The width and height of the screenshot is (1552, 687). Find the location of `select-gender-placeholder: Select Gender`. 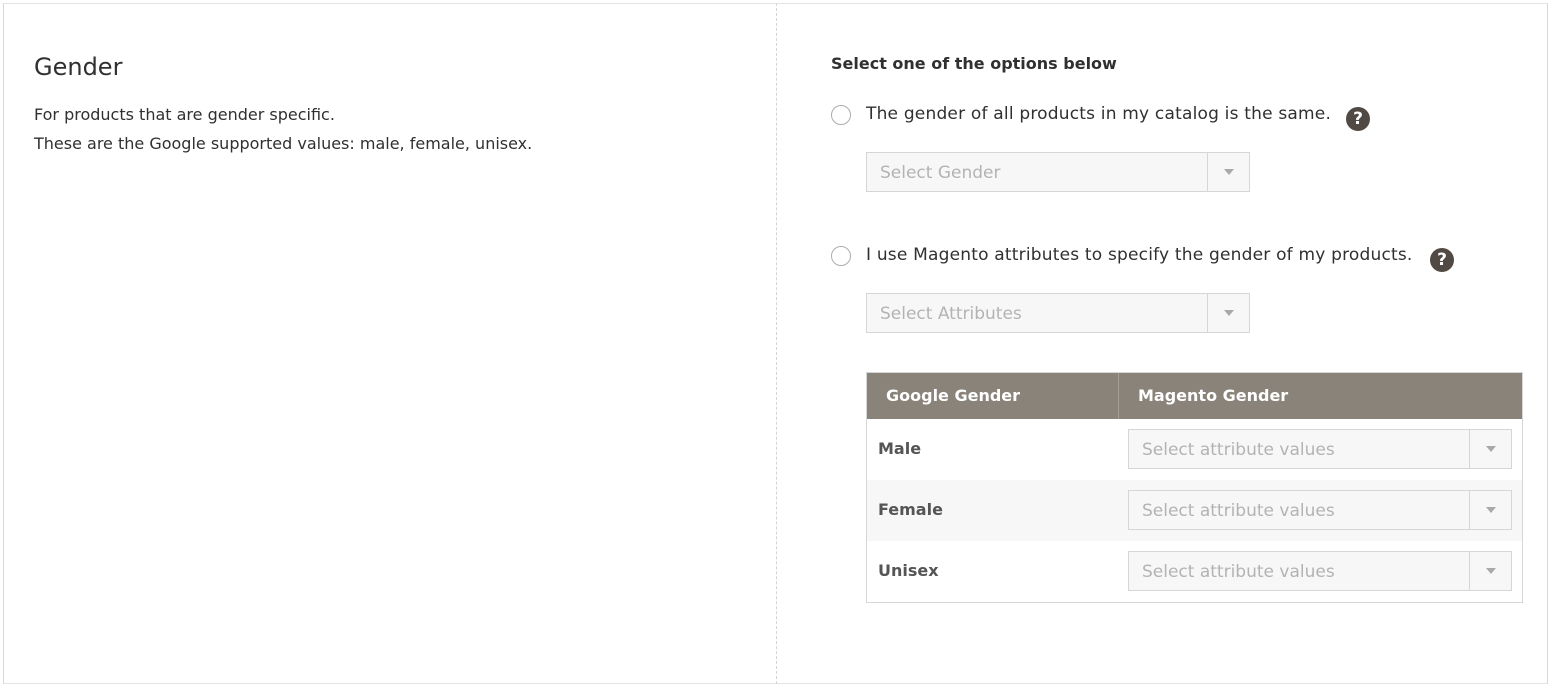

select-gender-placeholder: Select Gender is located at coordinates (940, 173).